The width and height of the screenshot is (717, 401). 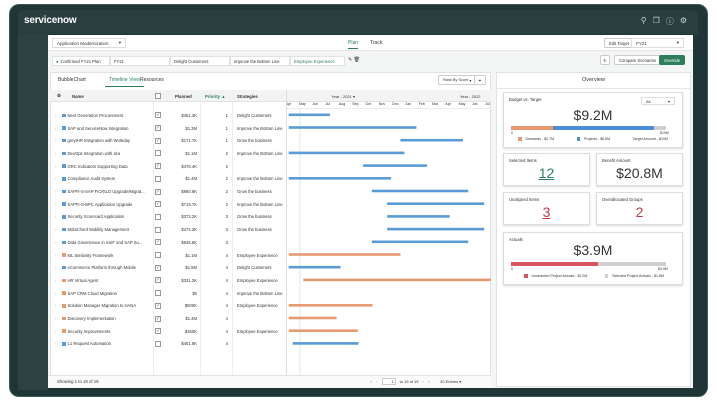 I want to click on budget-filter-select: All ▾, so click(x=658, y=101).